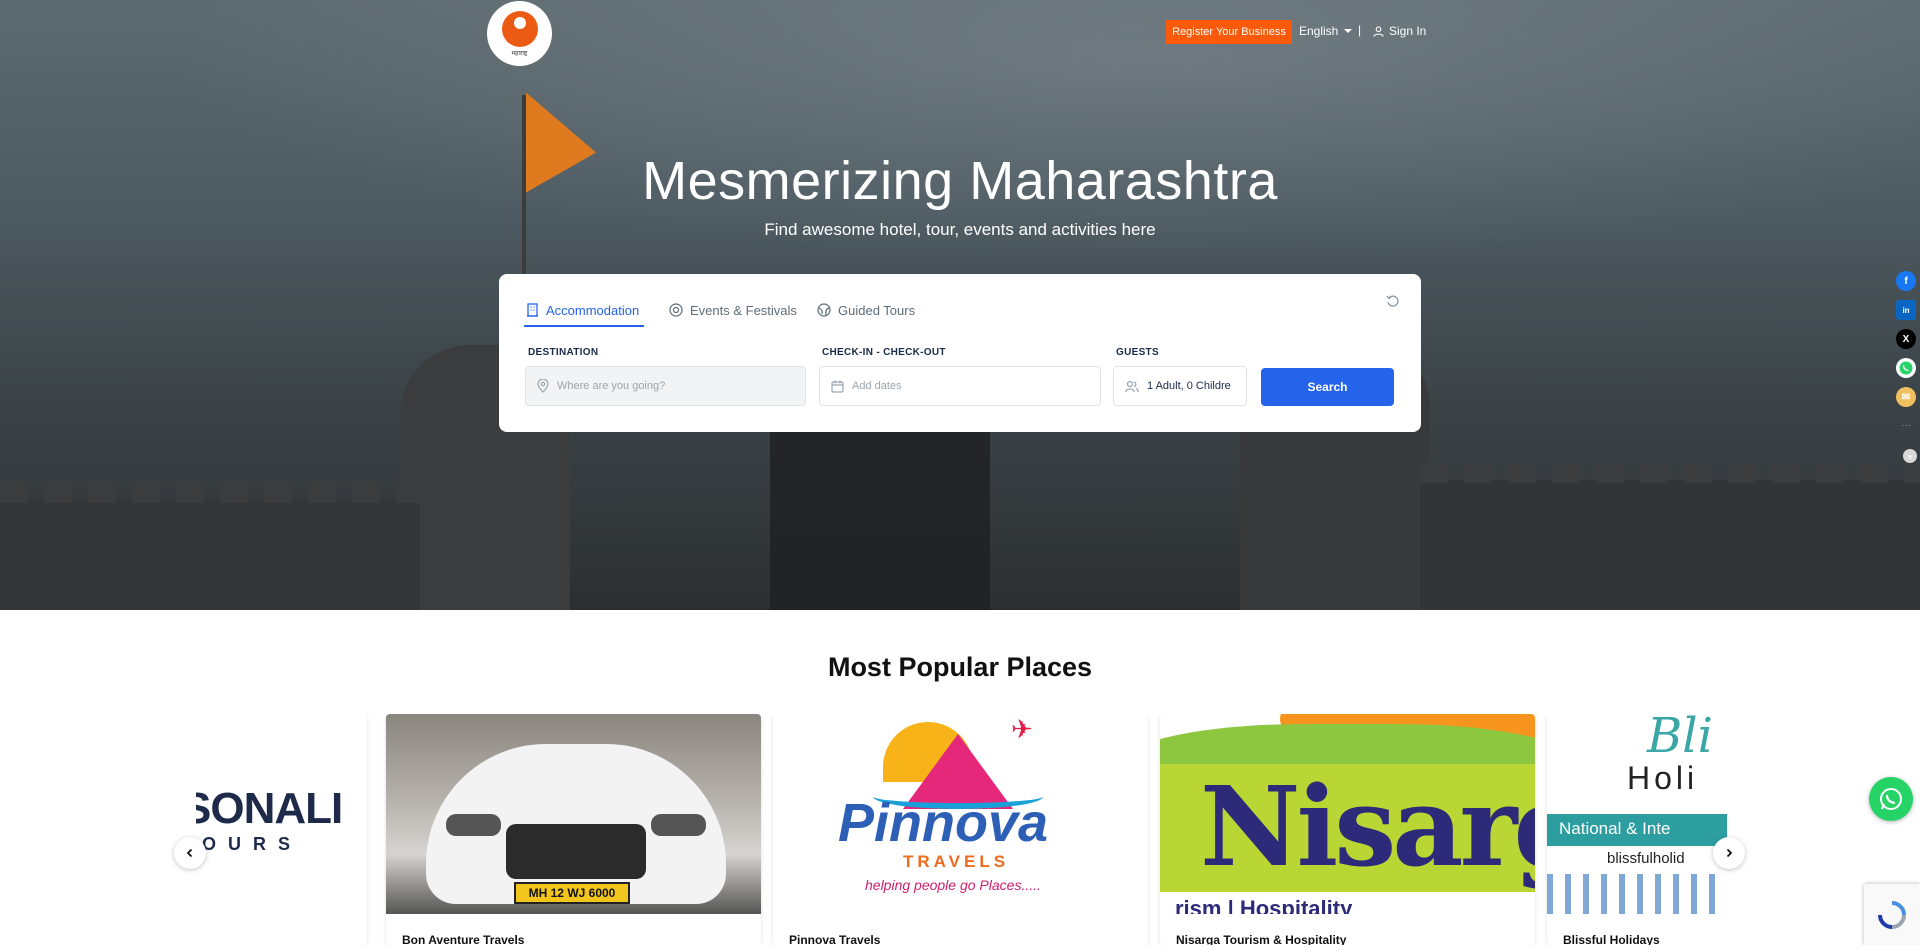 This screenshot has width=1920, height=945. I want to click on reset-search-button, so click(1393, 303).